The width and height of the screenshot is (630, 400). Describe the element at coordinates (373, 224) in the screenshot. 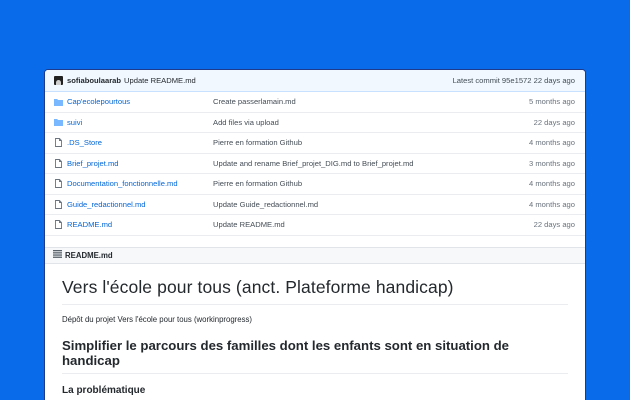

I see `file-commit-message: Update README.md` at that location.